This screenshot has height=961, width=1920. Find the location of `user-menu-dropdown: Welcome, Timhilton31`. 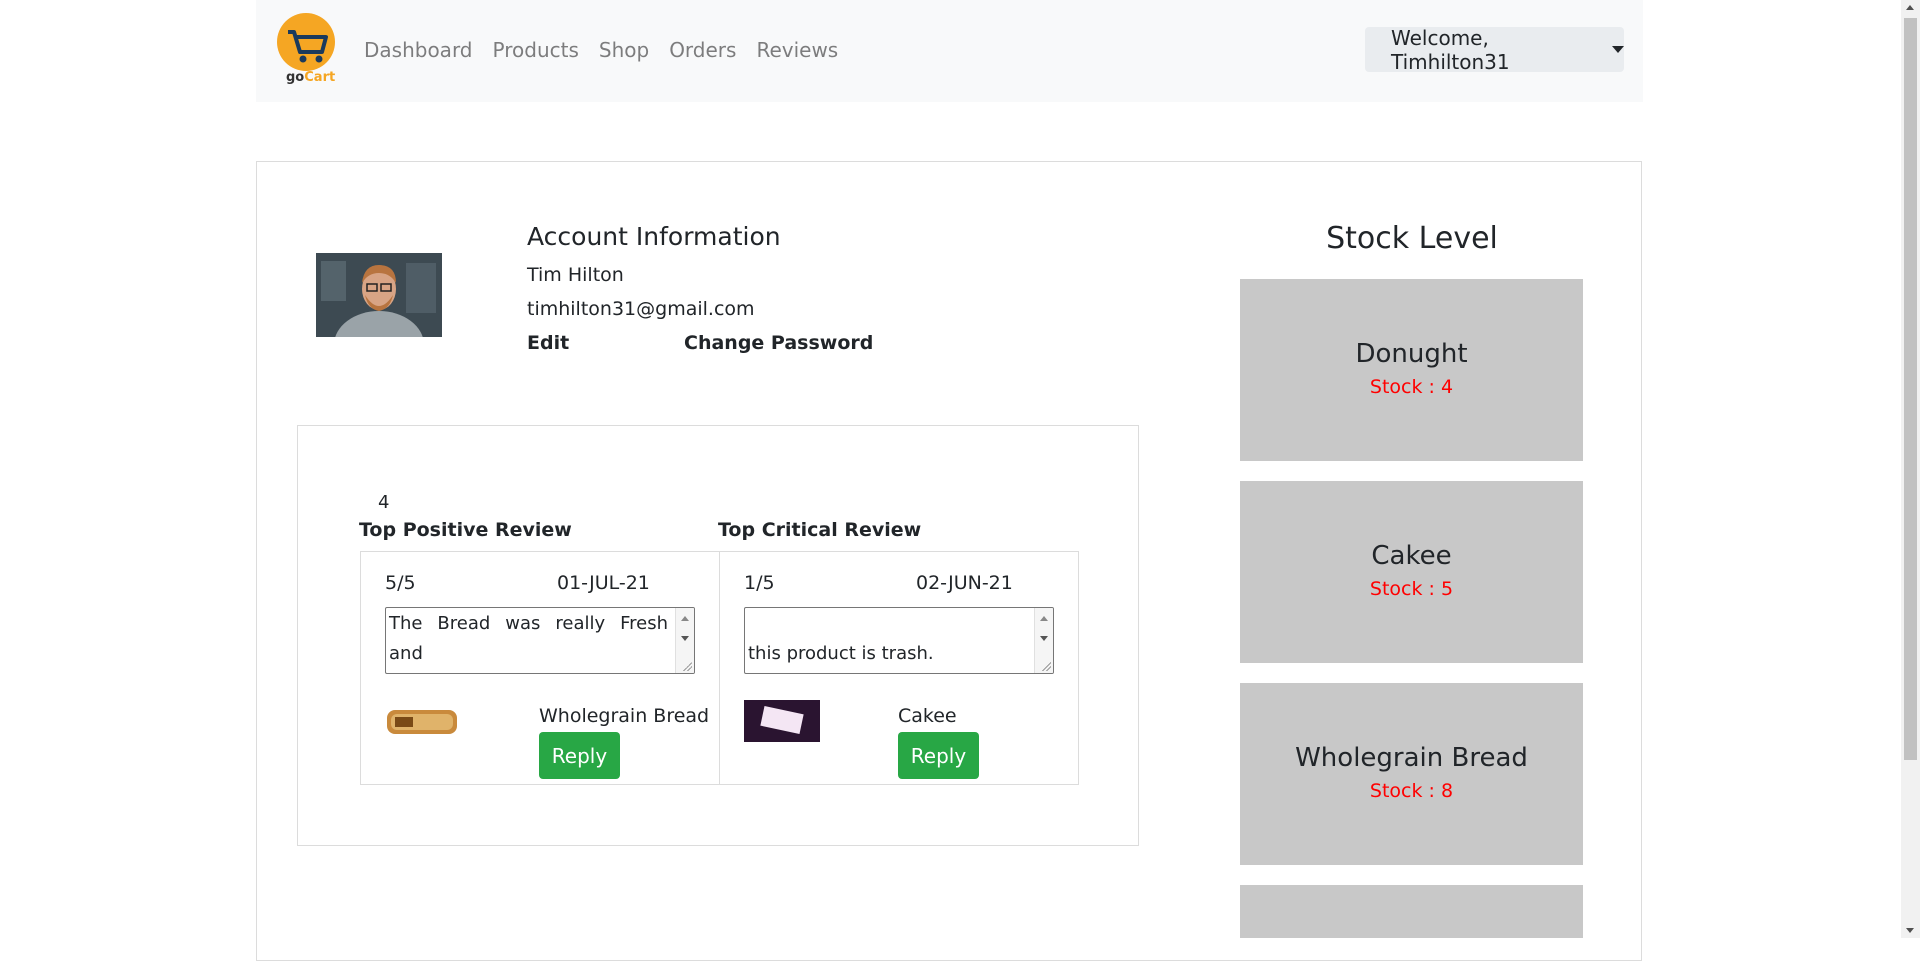

user-menu-dropdown: Welcome, Timhilton31 is located at coordinates (1494, 49).